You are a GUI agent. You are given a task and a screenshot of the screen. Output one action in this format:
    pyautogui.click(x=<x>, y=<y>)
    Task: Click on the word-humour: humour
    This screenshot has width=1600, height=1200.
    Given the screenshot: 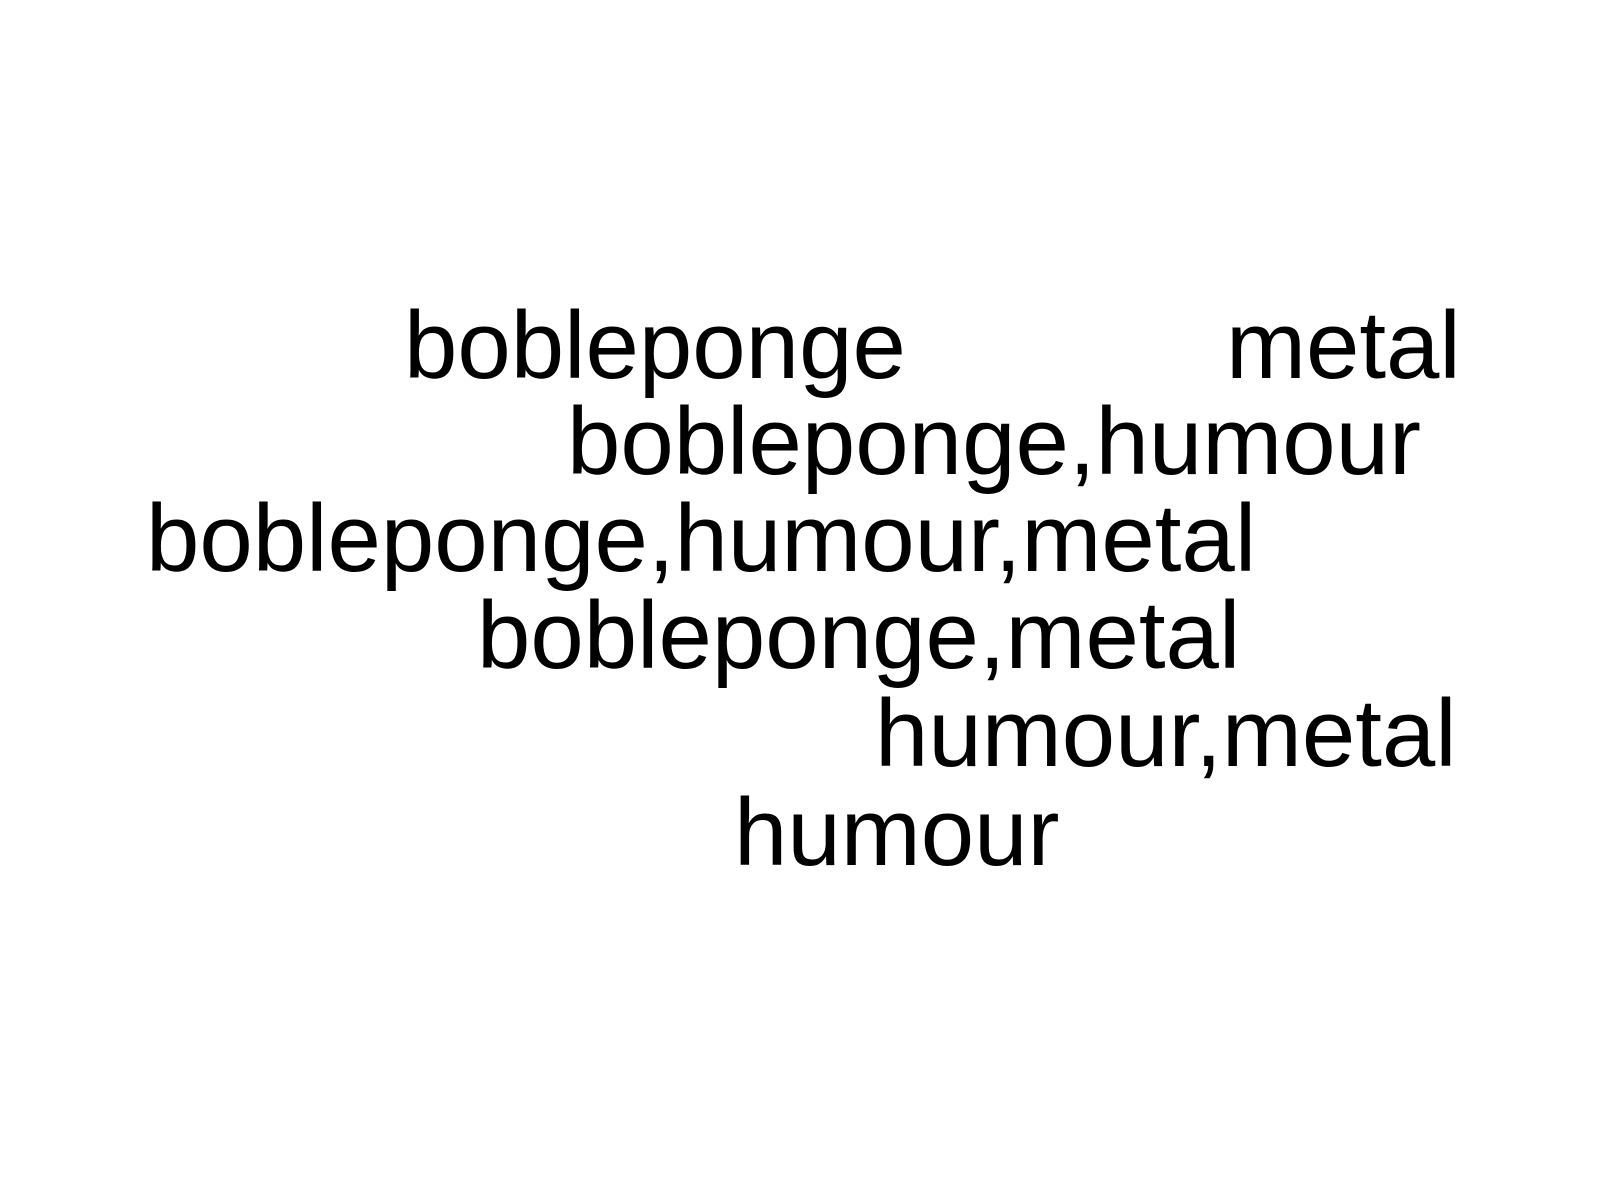 What is the action you would take?
    pyautogui.click(x=897, y=832)
    